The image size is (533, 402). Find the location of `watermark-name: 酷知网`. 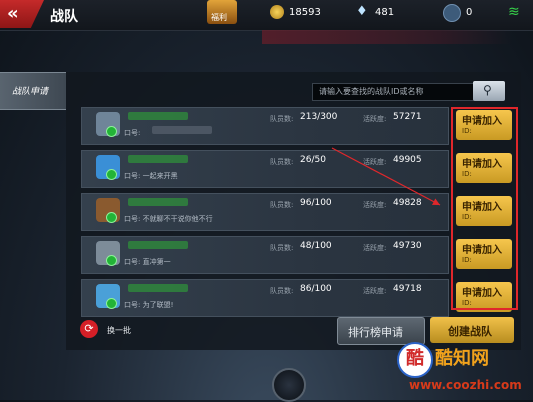

watermark-name: 酷知网 is located at coordinates (462, 358).